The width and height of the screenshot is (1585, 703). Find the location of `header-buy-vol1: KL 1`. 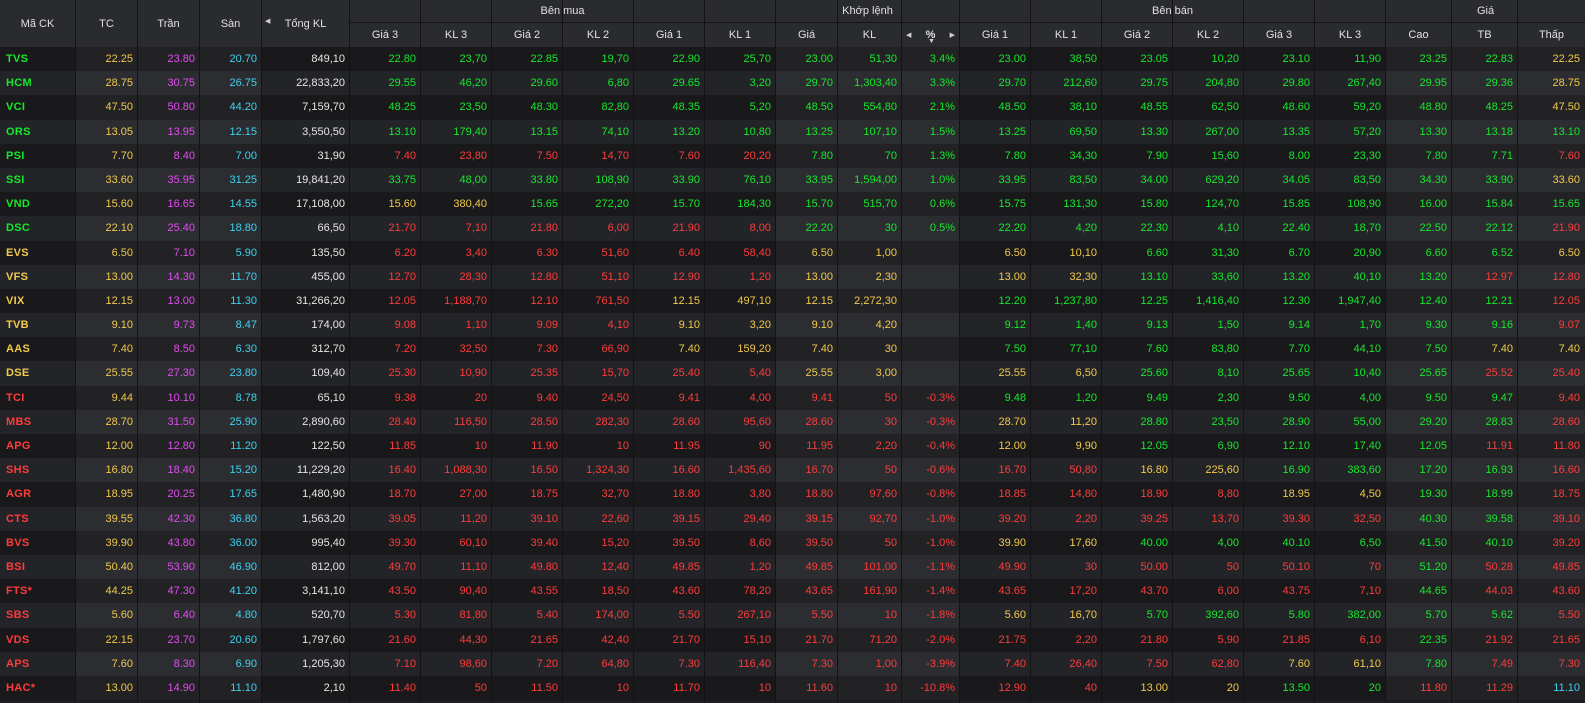

header-buy-vol1: KL 1 is located at coordinates (740, 35).